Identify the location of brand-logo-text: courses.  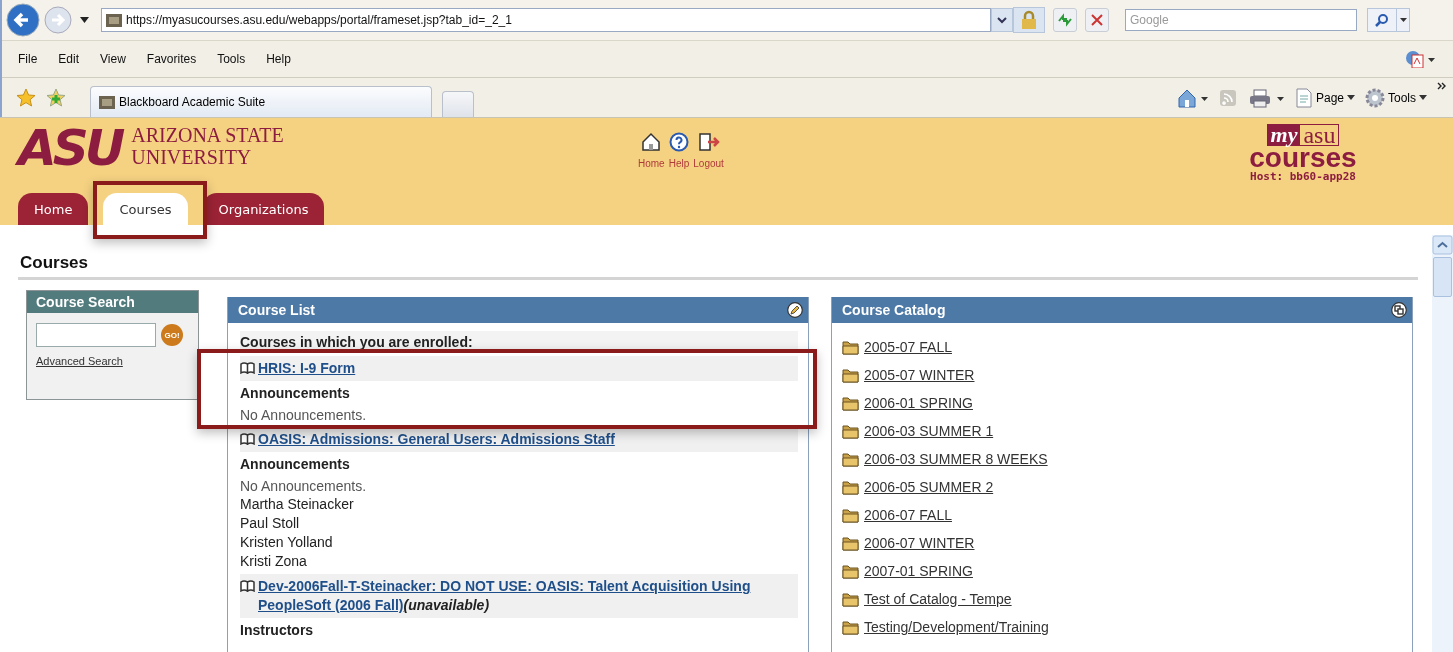
(1303, 158).